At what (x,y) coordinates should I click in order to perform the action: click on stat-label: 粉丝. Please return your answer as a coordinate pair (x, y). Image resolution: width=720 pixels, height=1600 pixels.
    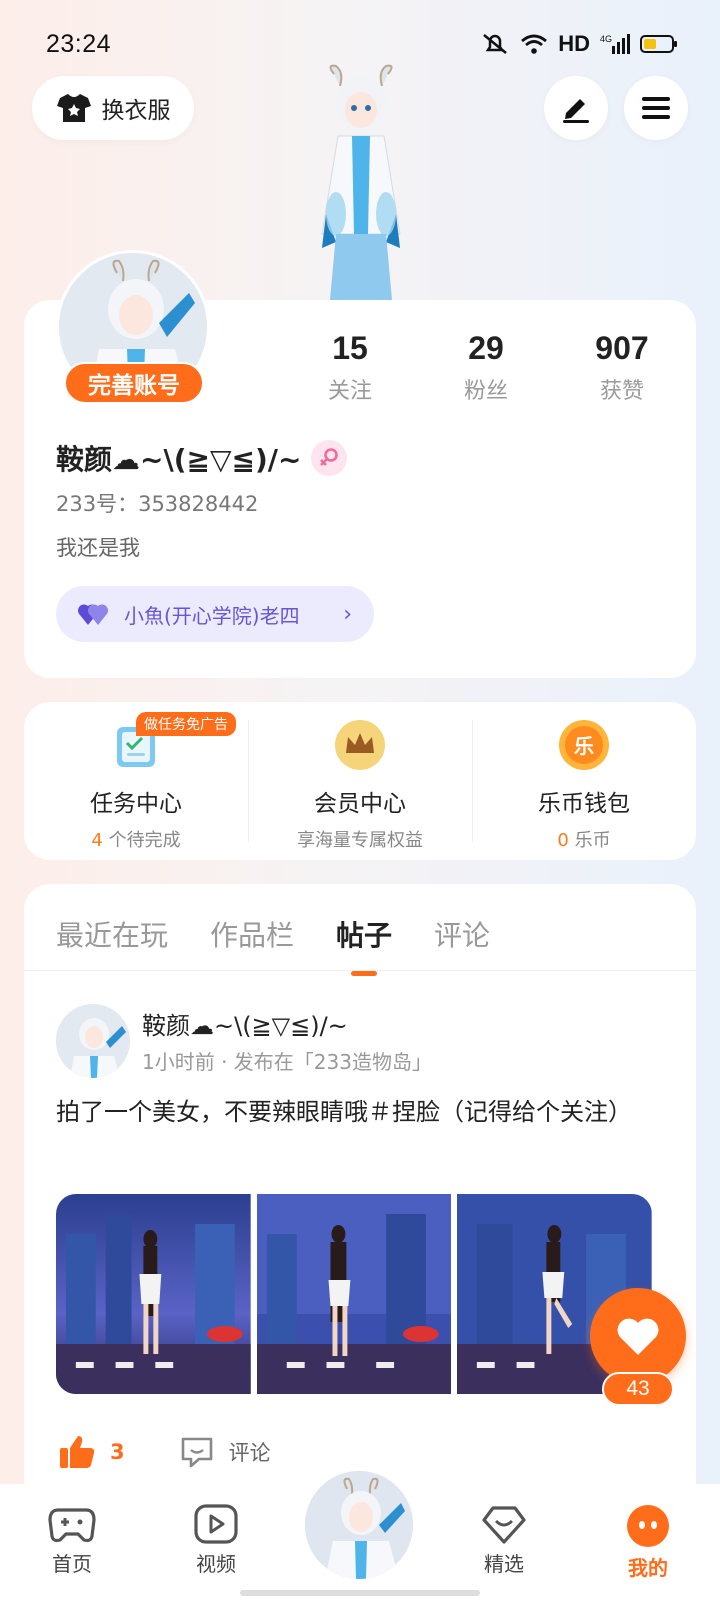
    Looking at the image, I should click on (485, 391).